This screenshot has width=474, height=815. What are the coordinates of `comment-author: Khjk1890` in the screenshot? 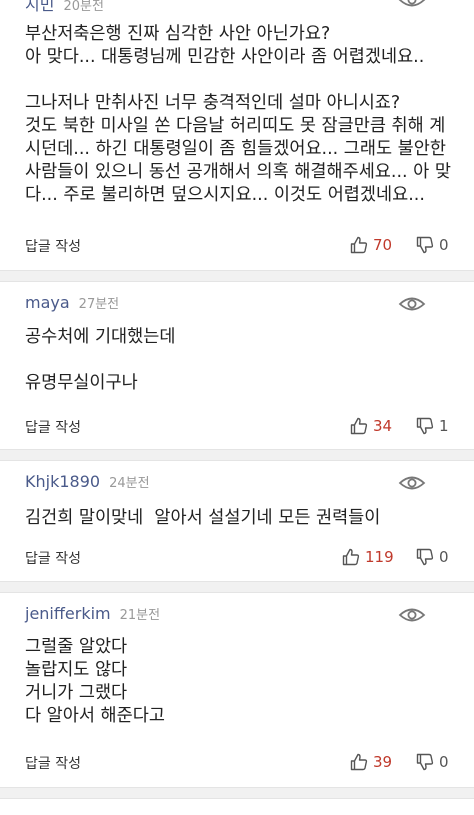 It's located at (62, 481).